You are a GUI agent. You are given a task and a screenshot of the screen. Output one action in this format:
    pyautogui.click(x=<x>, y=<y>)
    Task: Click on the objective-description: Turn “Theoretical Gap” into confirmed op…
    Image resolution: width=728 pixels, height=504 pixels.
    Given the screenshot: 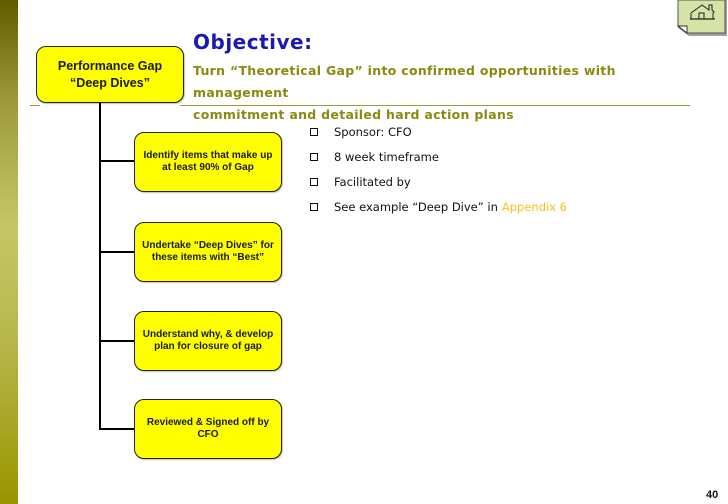 What is the action you would take?
    pyautogui.click(x=453, y=93)
    